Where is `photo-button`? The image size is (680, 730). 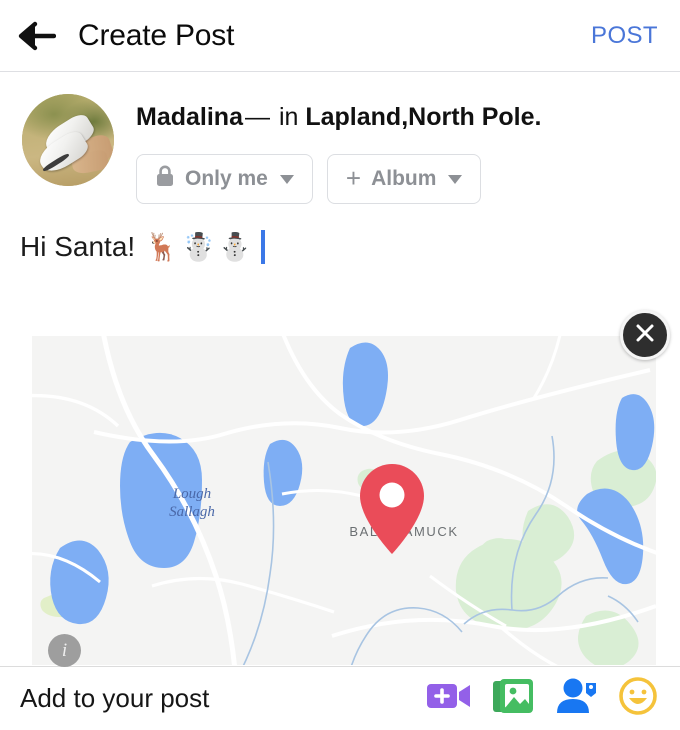
photo-button is located at coordinates (514, 698).